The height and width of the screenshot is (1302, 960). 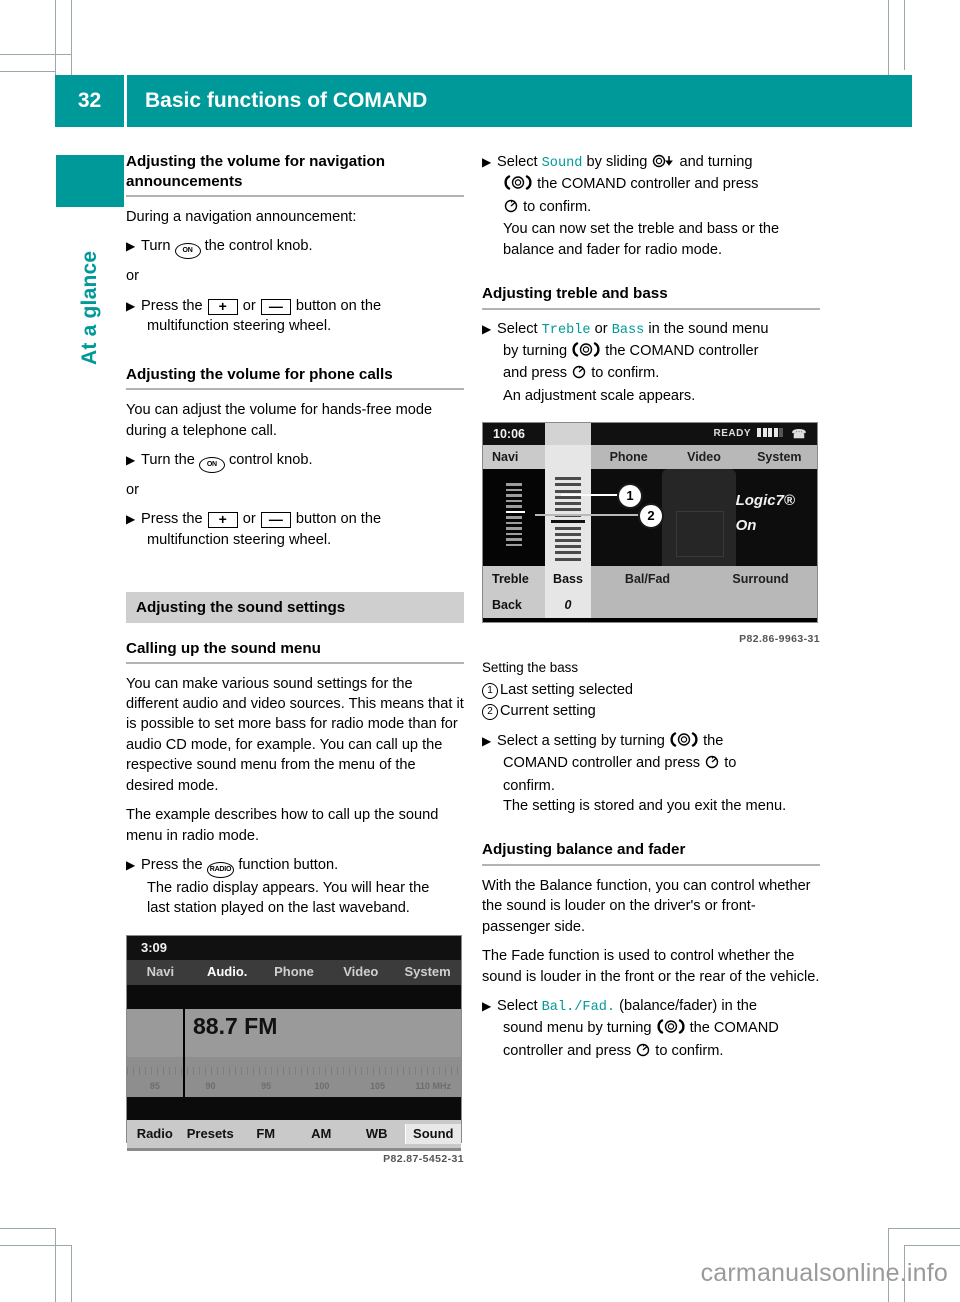 I want to click on step-line-3: and press to confirm., so click(x=658, y=374).